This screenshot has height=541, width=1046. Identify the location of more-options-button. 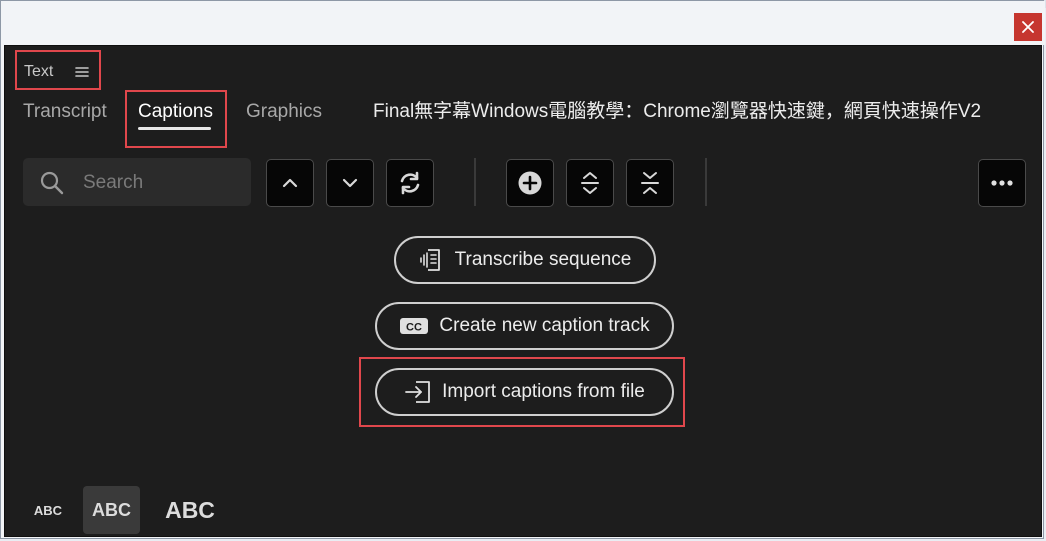
(1002, 183).